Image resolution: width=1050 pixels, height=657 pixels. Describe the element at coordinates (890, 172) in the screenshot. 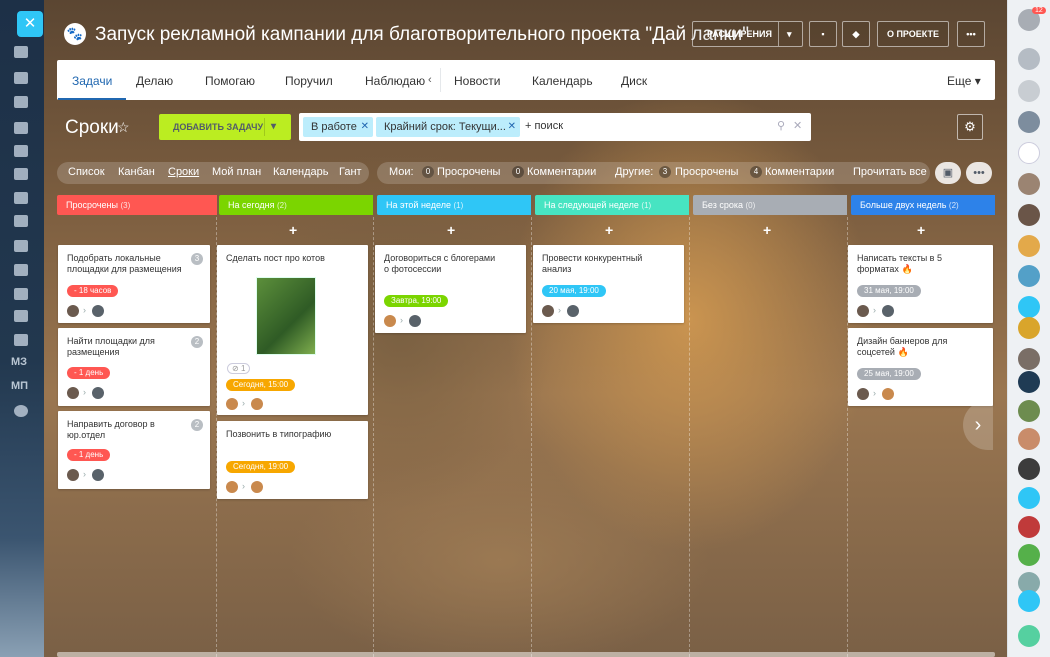

I see `read-all-link: Прочитать все` at that location.